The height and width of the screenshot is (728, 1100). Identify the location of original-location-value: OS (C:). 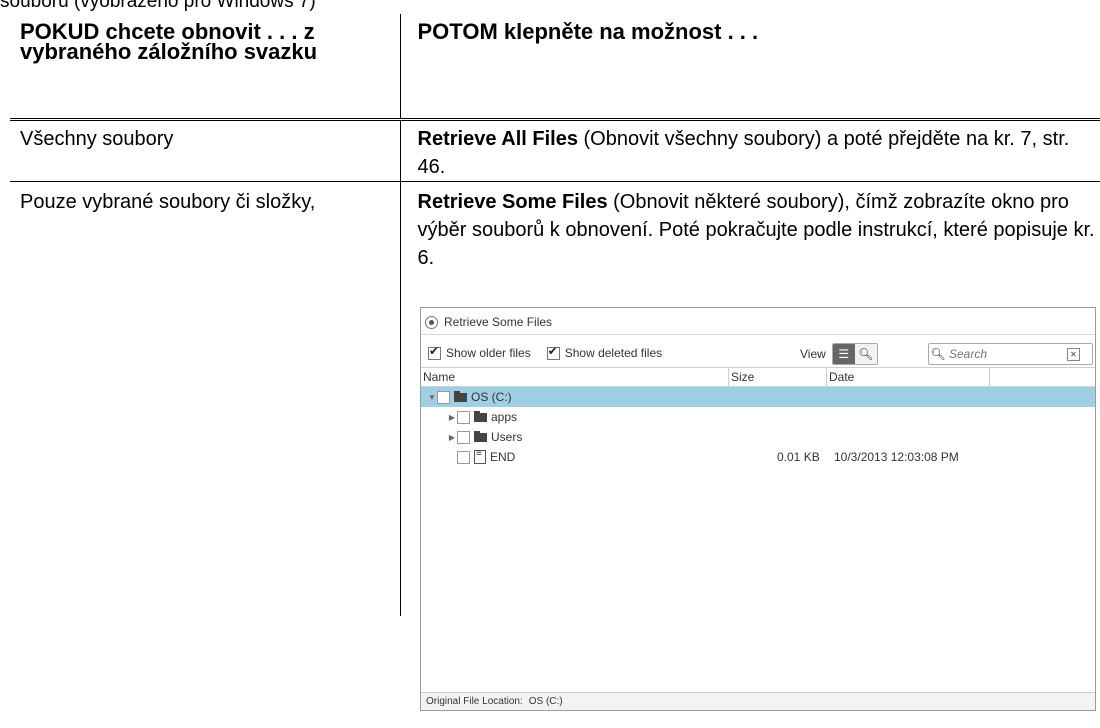
(545, 701).